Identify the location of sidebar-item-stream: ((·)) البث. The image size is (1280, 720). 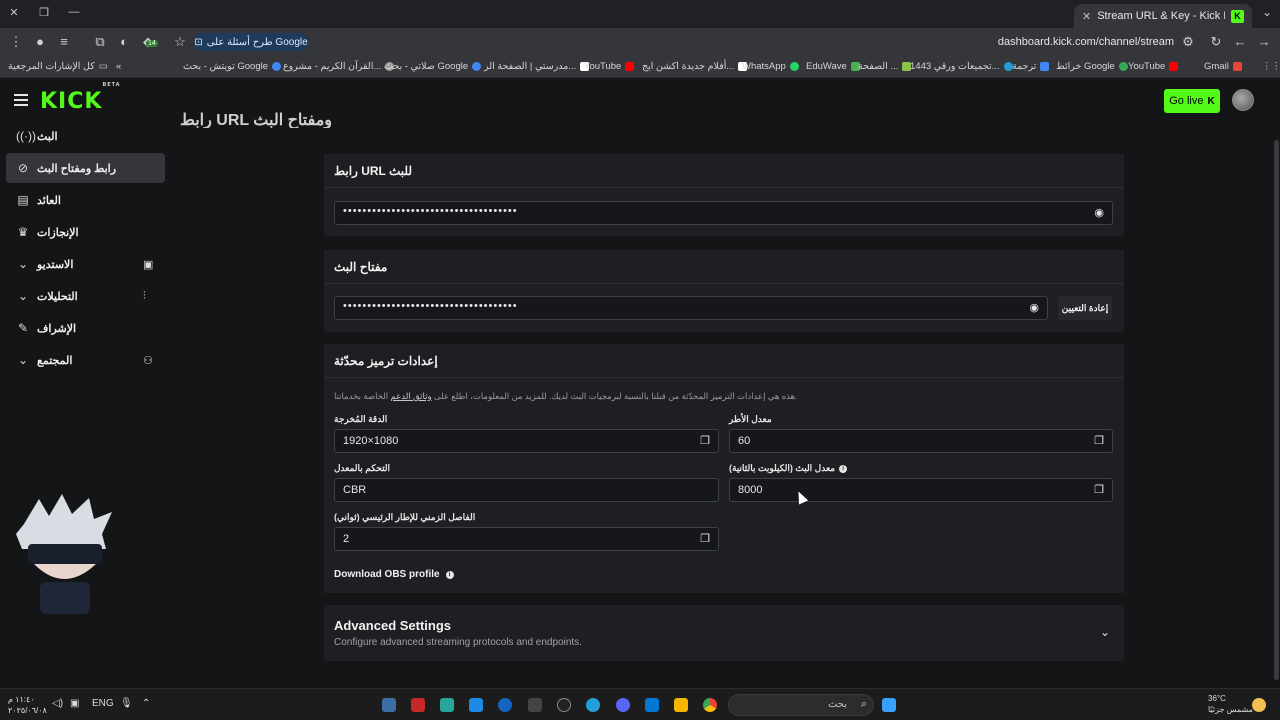
(85, 136).